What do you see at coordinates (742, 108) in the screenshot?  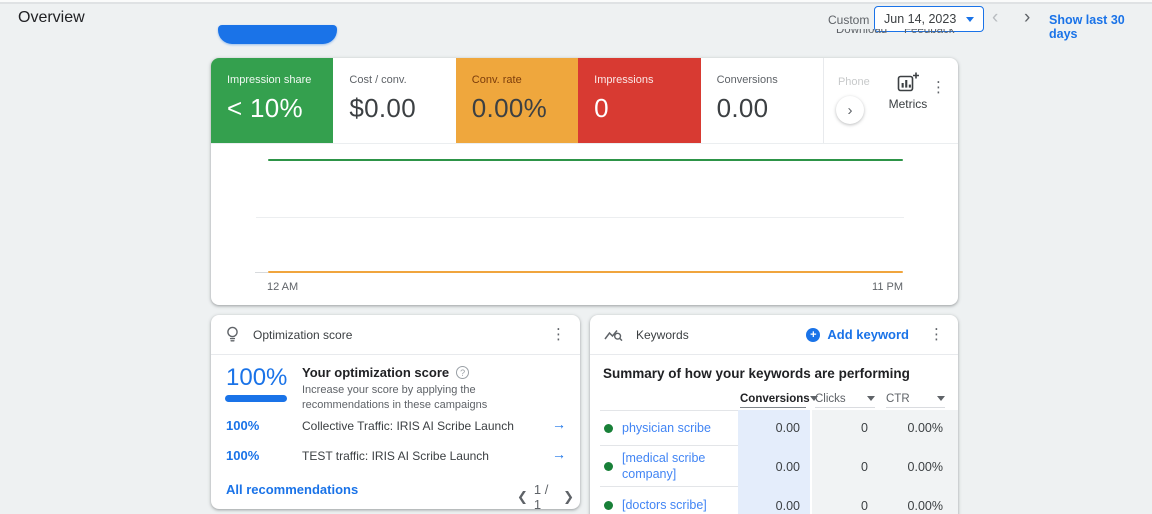 I see `scorecard-value: 0.00` at bounding box center [742, 108].